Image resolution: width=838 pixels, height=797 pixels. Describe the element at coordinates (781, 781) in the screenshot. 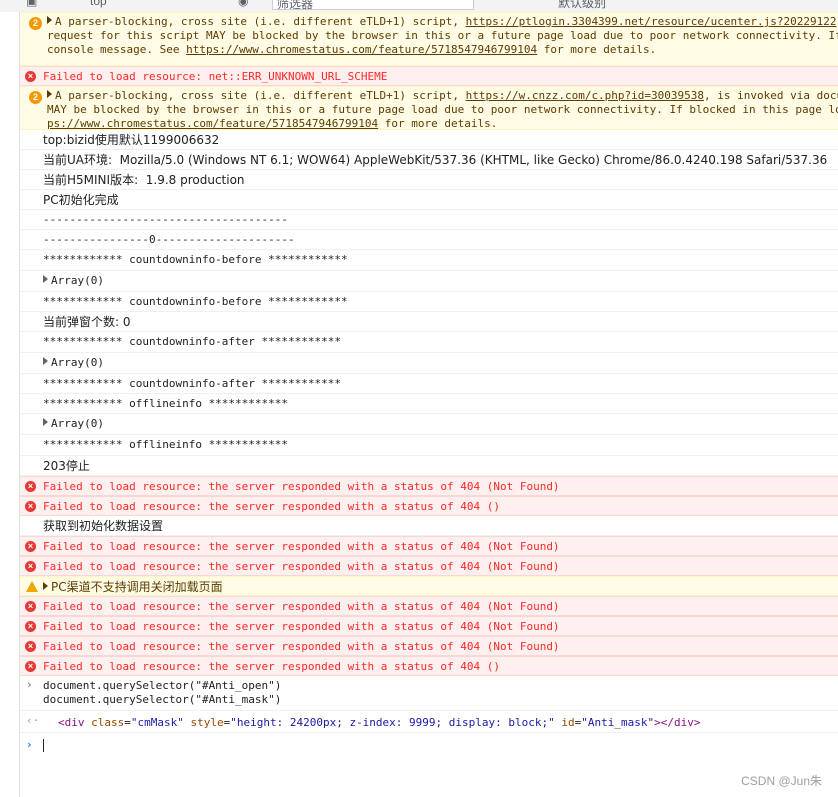

I see `watermark: CSDN @Jun朱` at that location.